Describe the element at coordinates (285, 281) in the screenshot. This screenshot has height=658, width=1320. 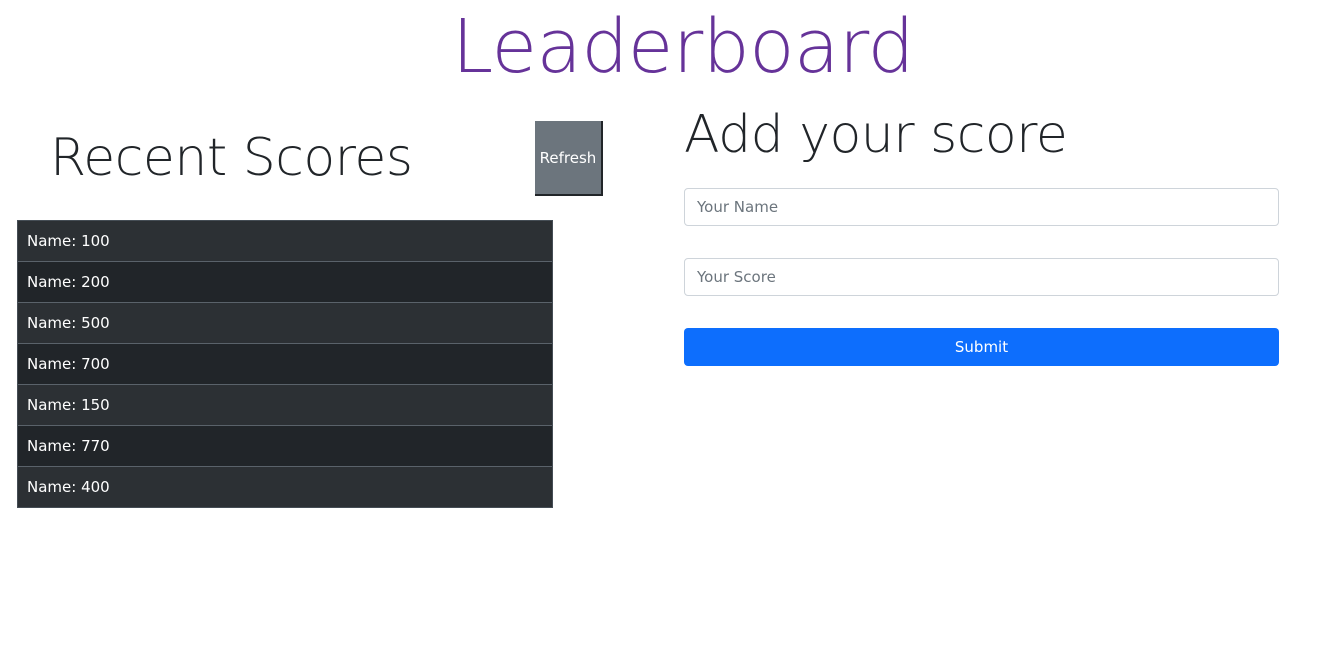
I see `list-item: Name: 200` at that location.